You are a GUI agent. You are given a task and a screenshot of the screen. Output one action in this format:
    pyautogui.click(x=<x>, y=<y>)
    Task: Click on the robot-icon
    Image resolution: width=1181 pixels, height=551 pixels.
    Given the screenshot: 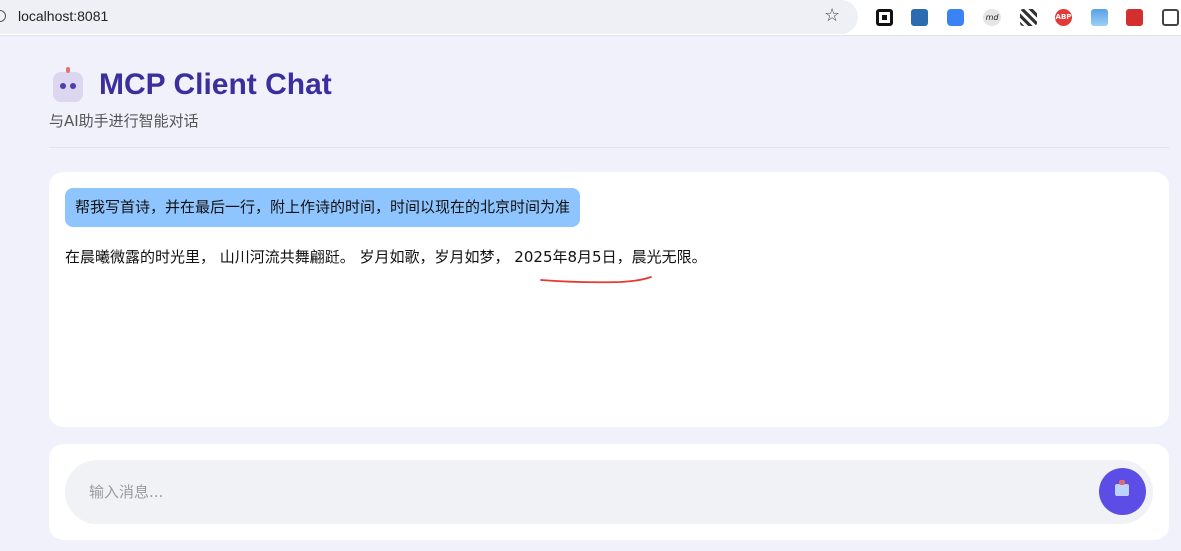 What is the action you would take?
    pyautogui.click(x=68, y=84)
    